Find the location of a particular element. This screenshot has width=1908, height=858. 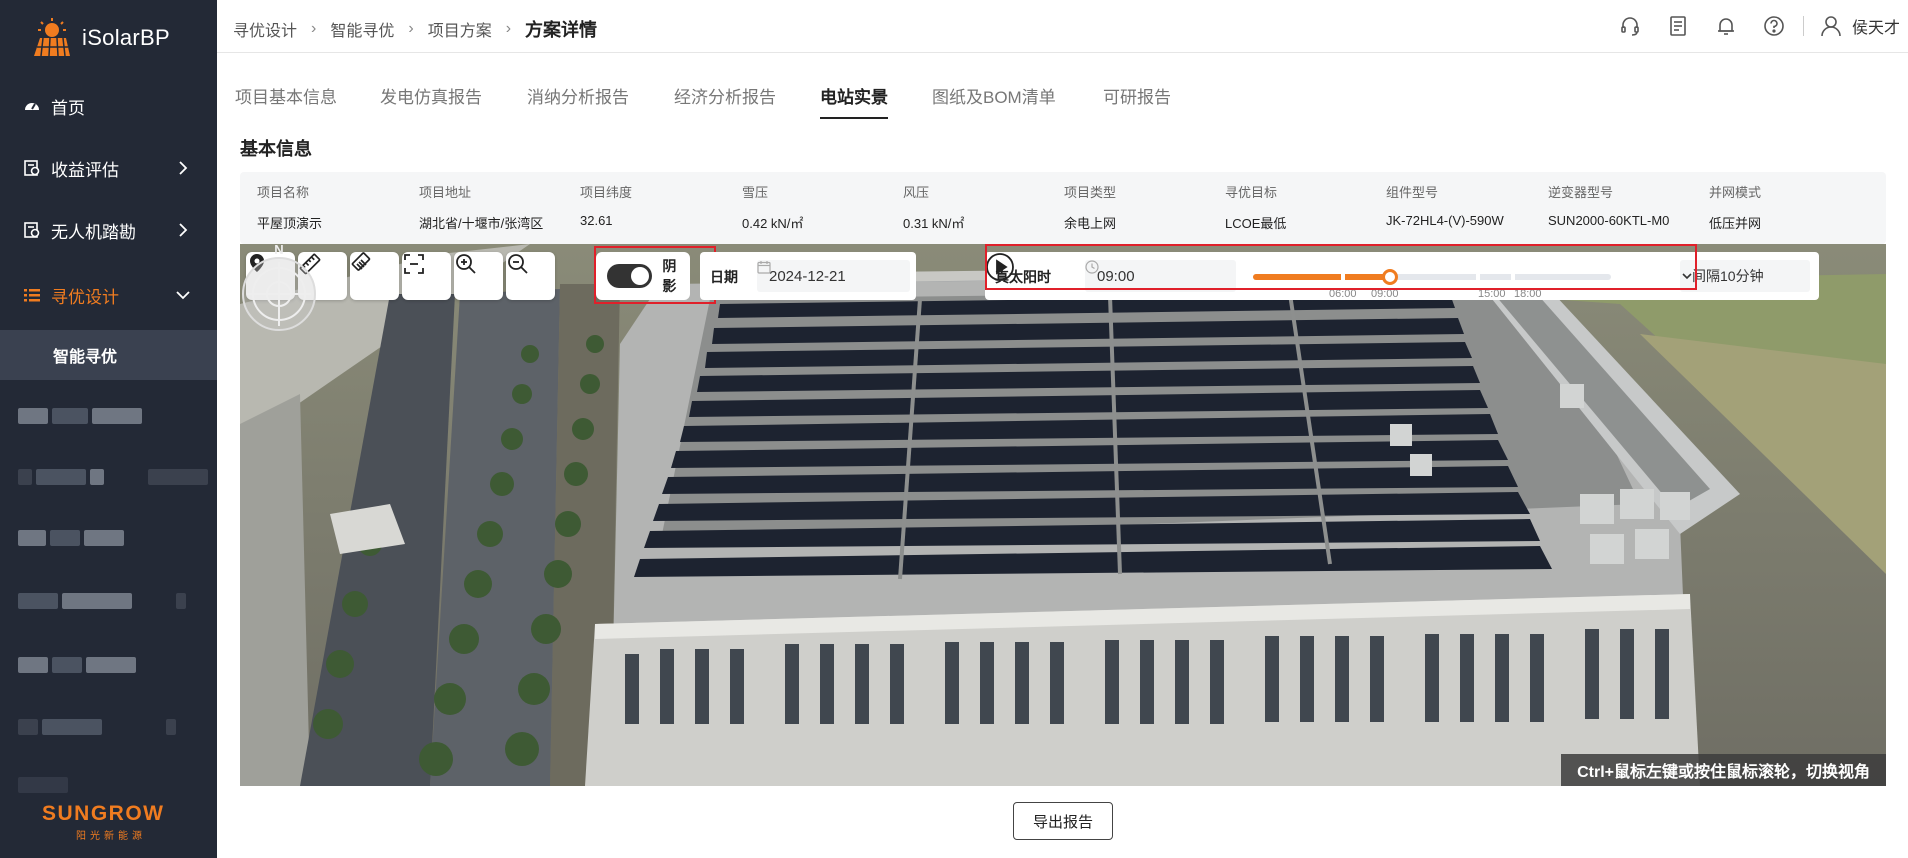

info-value: 低压并网 is located at coordinates (1735, 223).